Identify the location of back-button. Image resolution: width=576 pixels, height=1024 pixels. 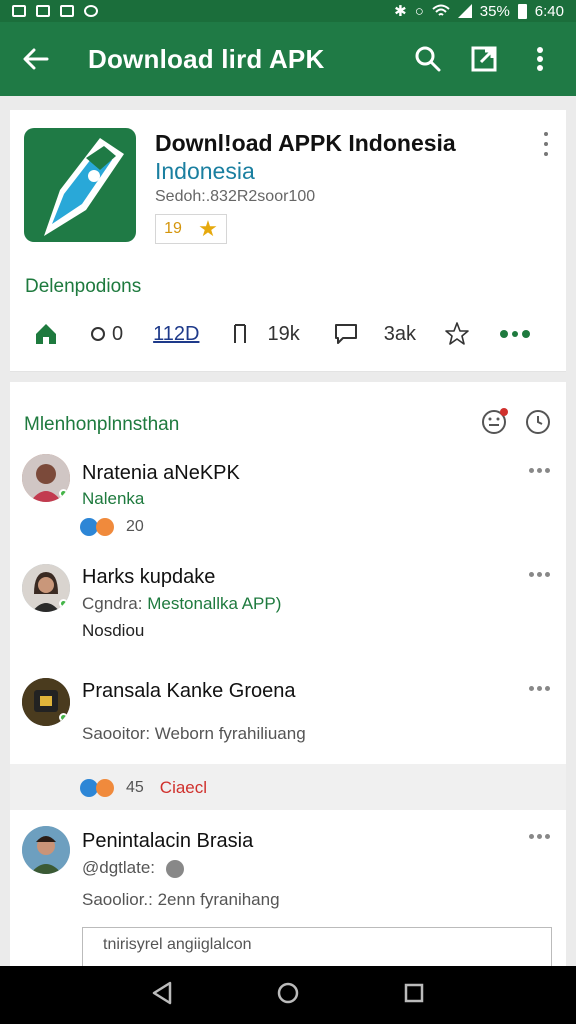
(36, 59).